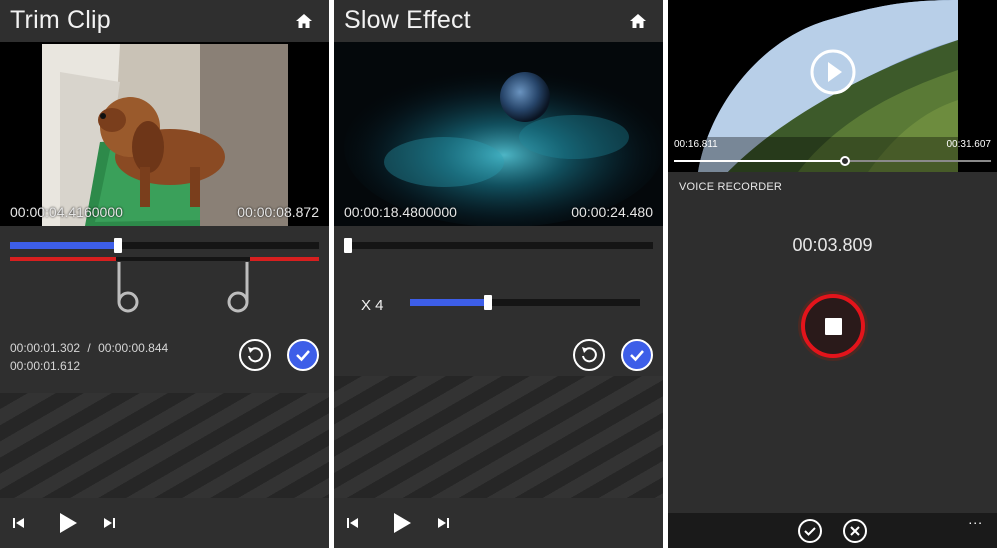  Describe the element at coordinates (164, 259) in the screenshot. I see `trim-range` at that location.